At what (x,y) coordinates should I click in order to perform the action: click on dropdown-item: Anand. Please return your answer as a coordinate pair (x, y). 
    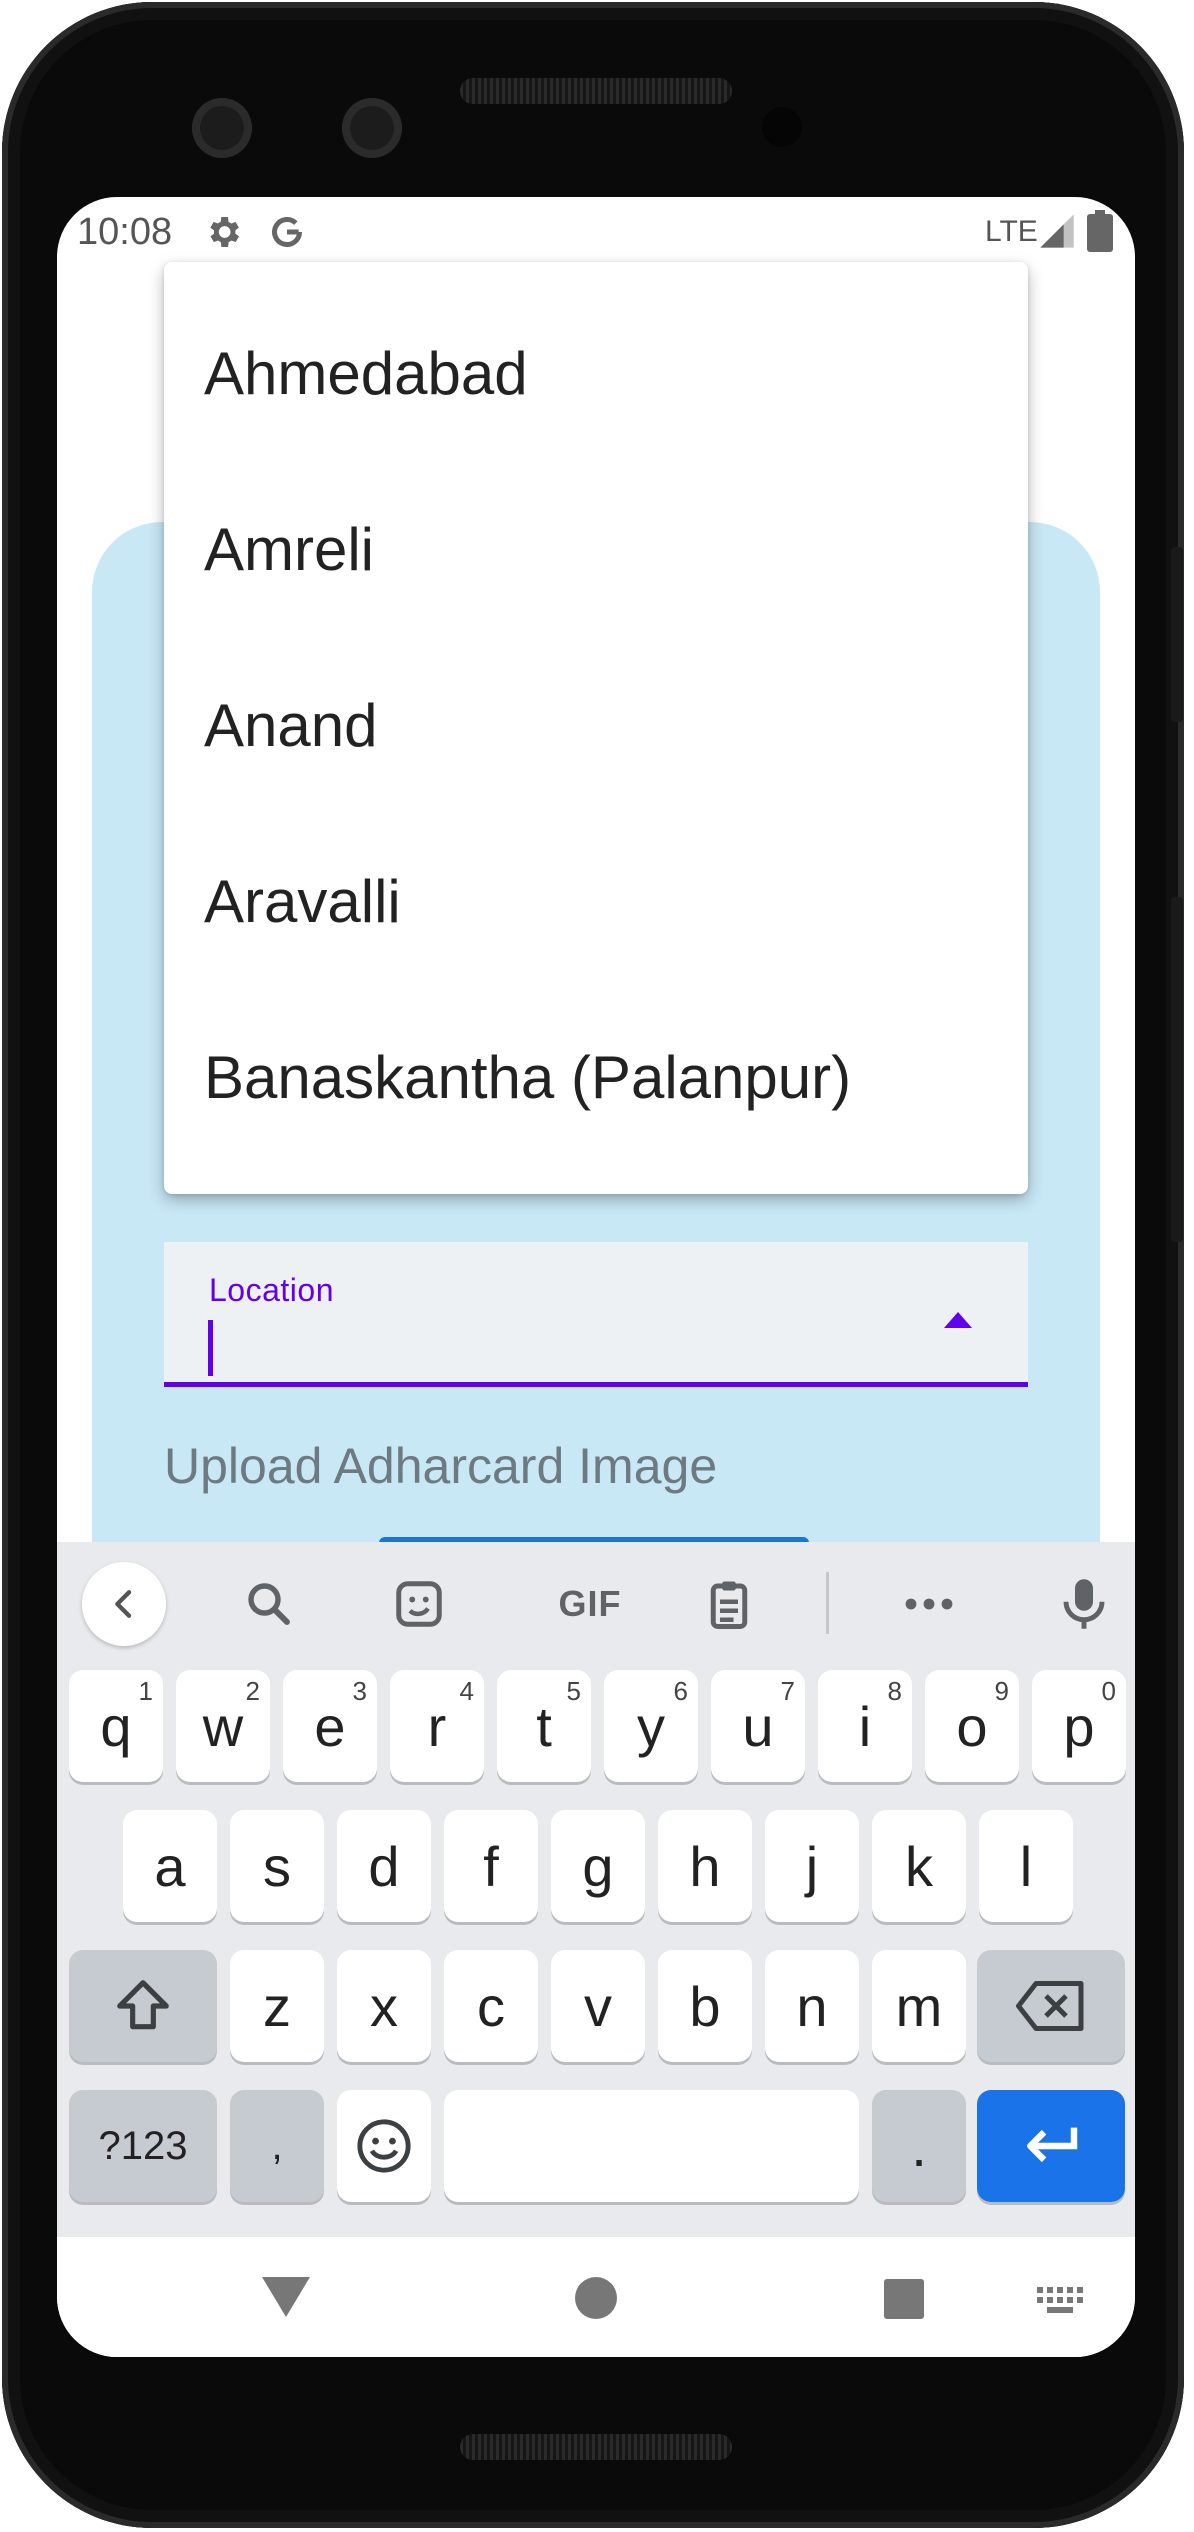
    Looking at the image, I should click on (596, 712).